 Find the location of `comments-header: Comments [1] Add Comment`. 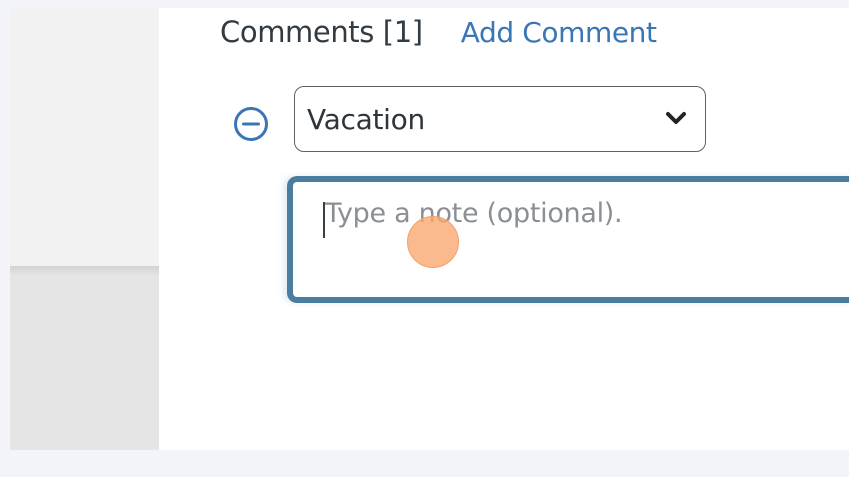

comments-header: Comments [1] Add Comment is located at coordinates (438, 32).